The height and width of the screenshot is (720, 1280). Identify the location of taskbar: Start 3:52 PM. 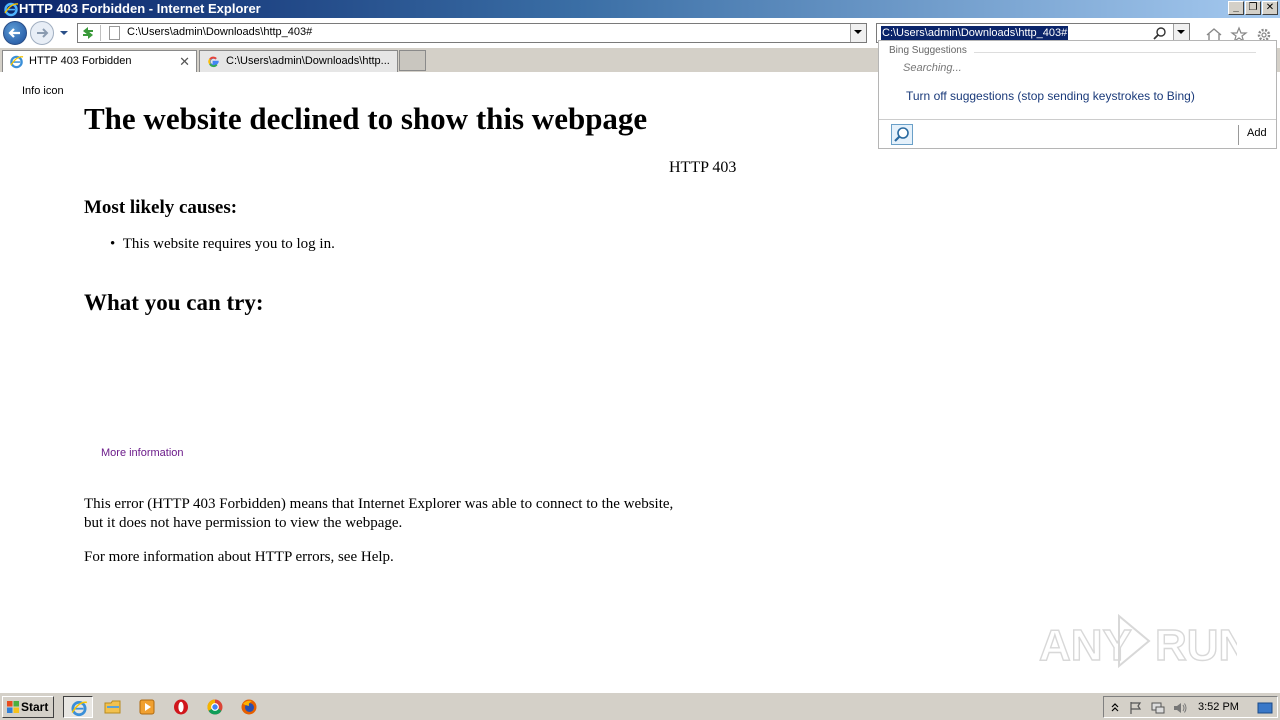
(640, 706).